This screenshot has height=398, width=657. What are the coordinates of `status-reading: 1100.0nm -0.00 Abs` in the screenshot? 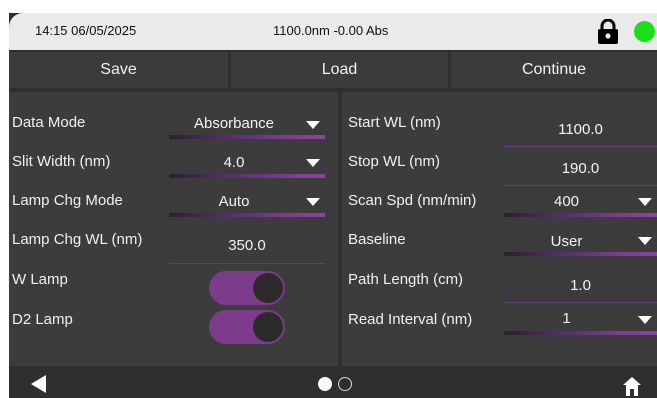 It's located at (331, 30).